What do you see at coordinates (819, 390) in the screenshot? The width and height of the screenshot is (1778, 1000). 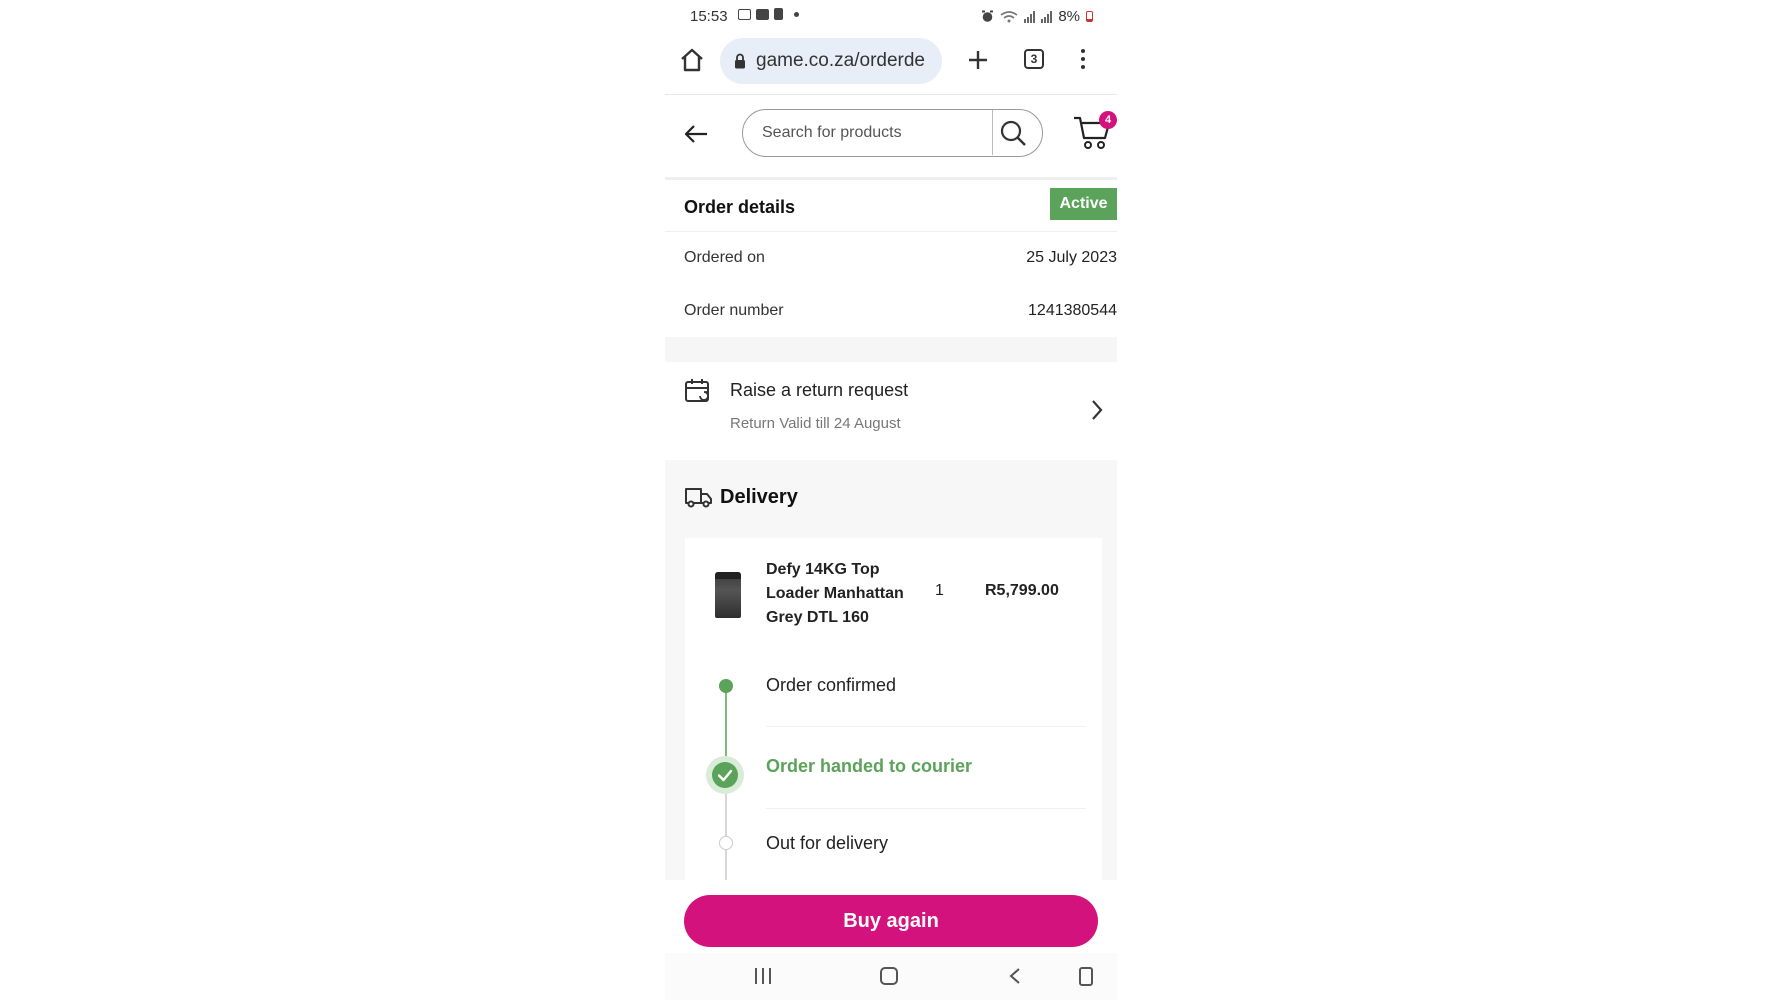 I see `return-request-title: Raise a return request` at bounding box center [819, 390].